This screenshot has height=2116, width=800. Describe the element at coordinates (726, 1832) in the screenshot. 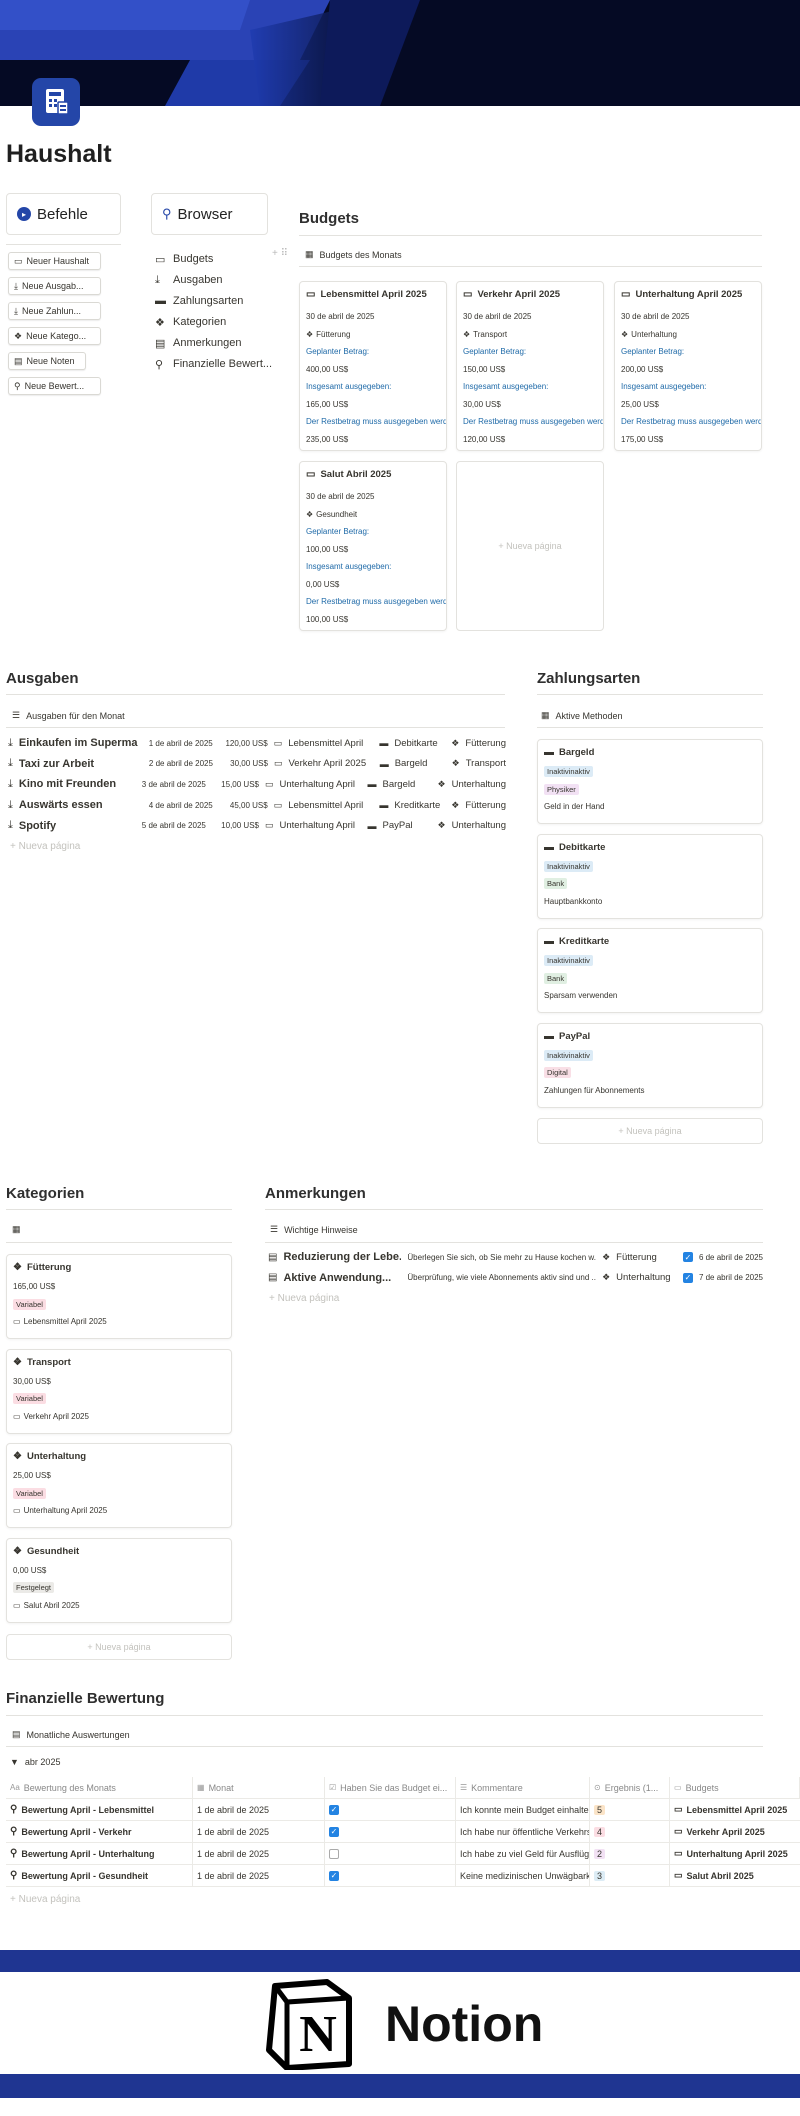

I see `evaluation-budget: Verkehr April 2025` at that location.